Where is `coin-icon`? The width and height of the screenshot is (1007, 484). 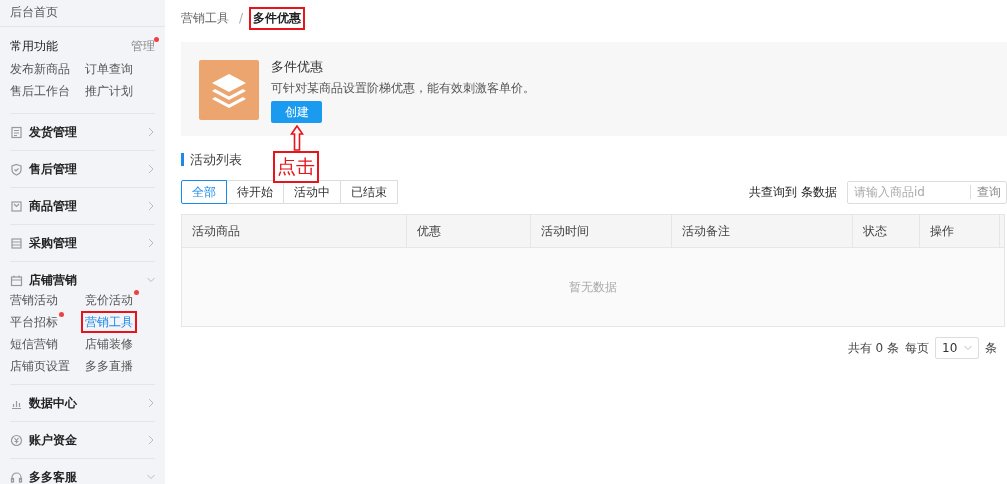 coin-icon is located at coordinates (16, 440).